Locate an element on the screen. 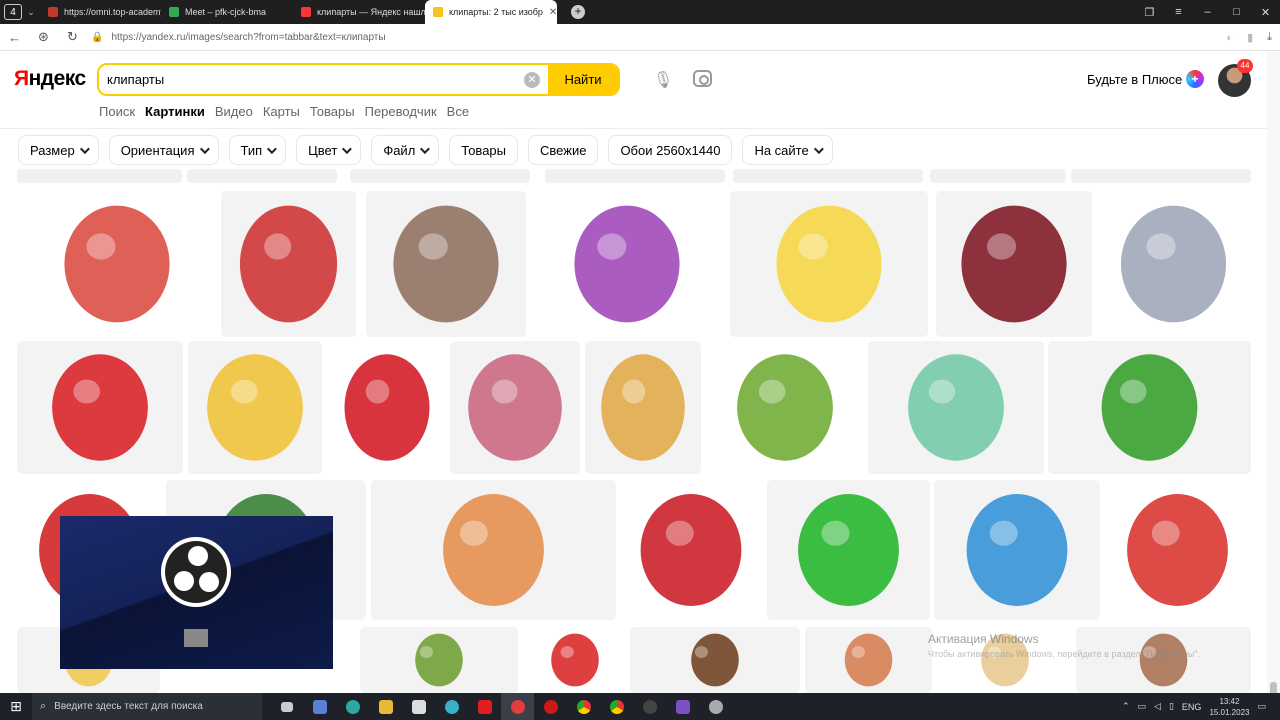 The height and width of the screenshot is (720, 1280). service-search: Поиск is located at coordinates (117, 111).